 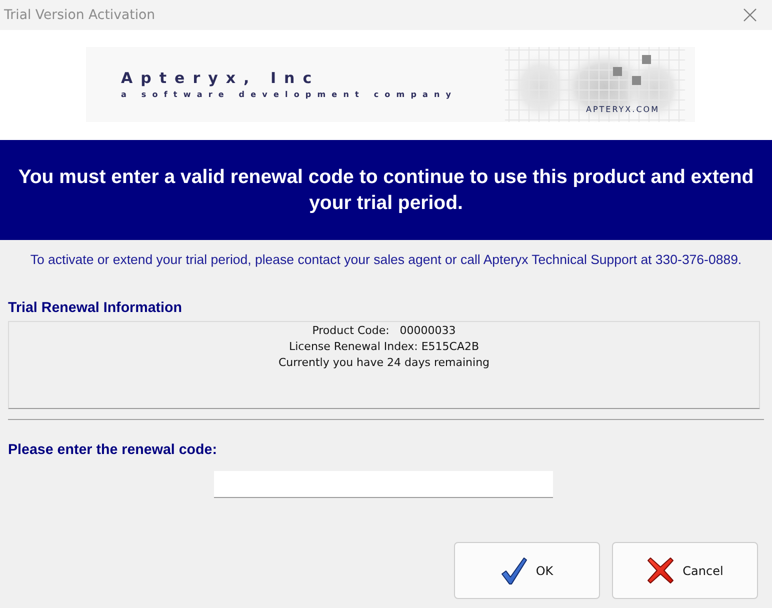 I want to click on ok-button: OK, so click(x=527, y=570).